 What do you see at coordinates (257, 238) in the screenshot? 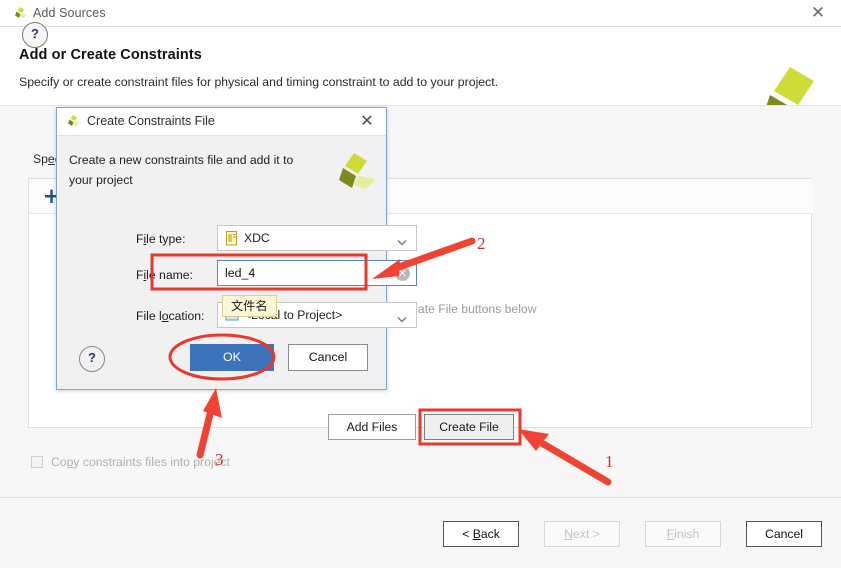
I see `file-type-value: XDC` at bounding box center [257, 238].